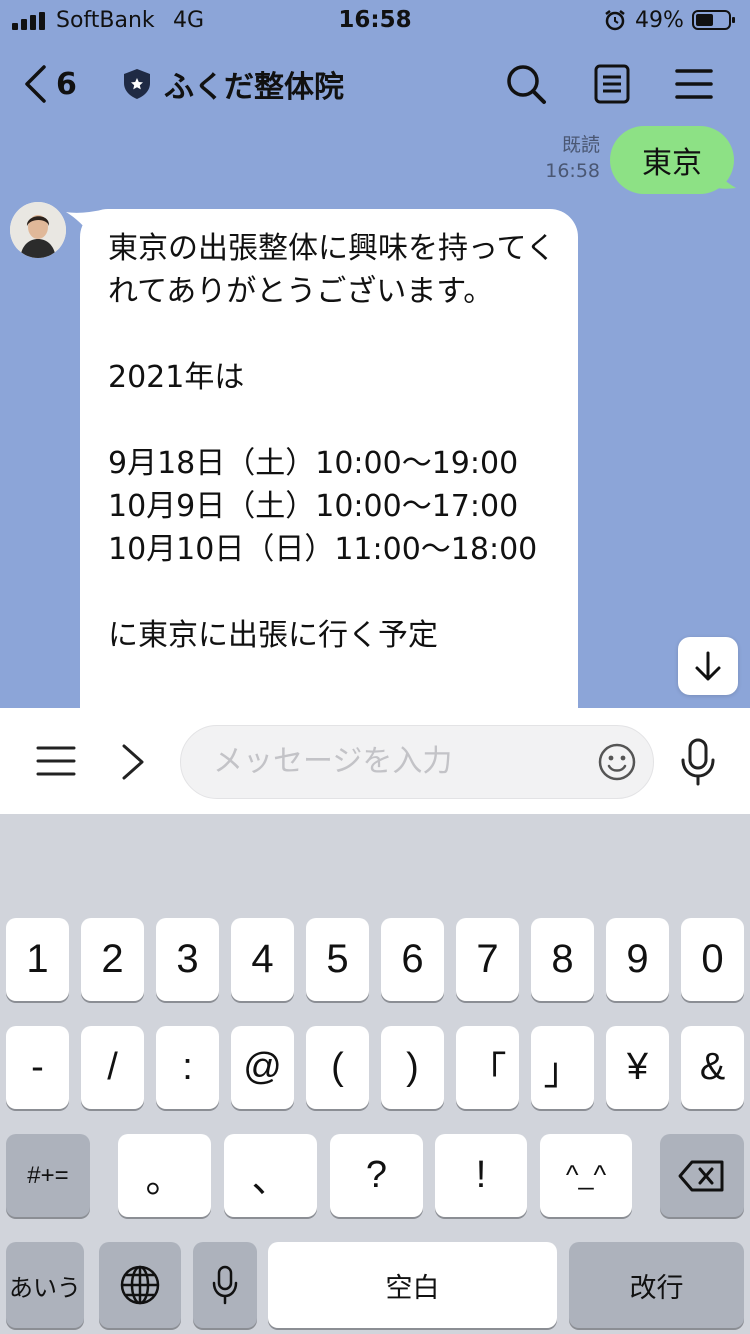 The height and width of the screenshot is (1334, 750). What do you see at coordinates (375, 85) in the screenshot?
I see `nav-bar: 6 ふくだ整体院` at bounding box center [375, 85].